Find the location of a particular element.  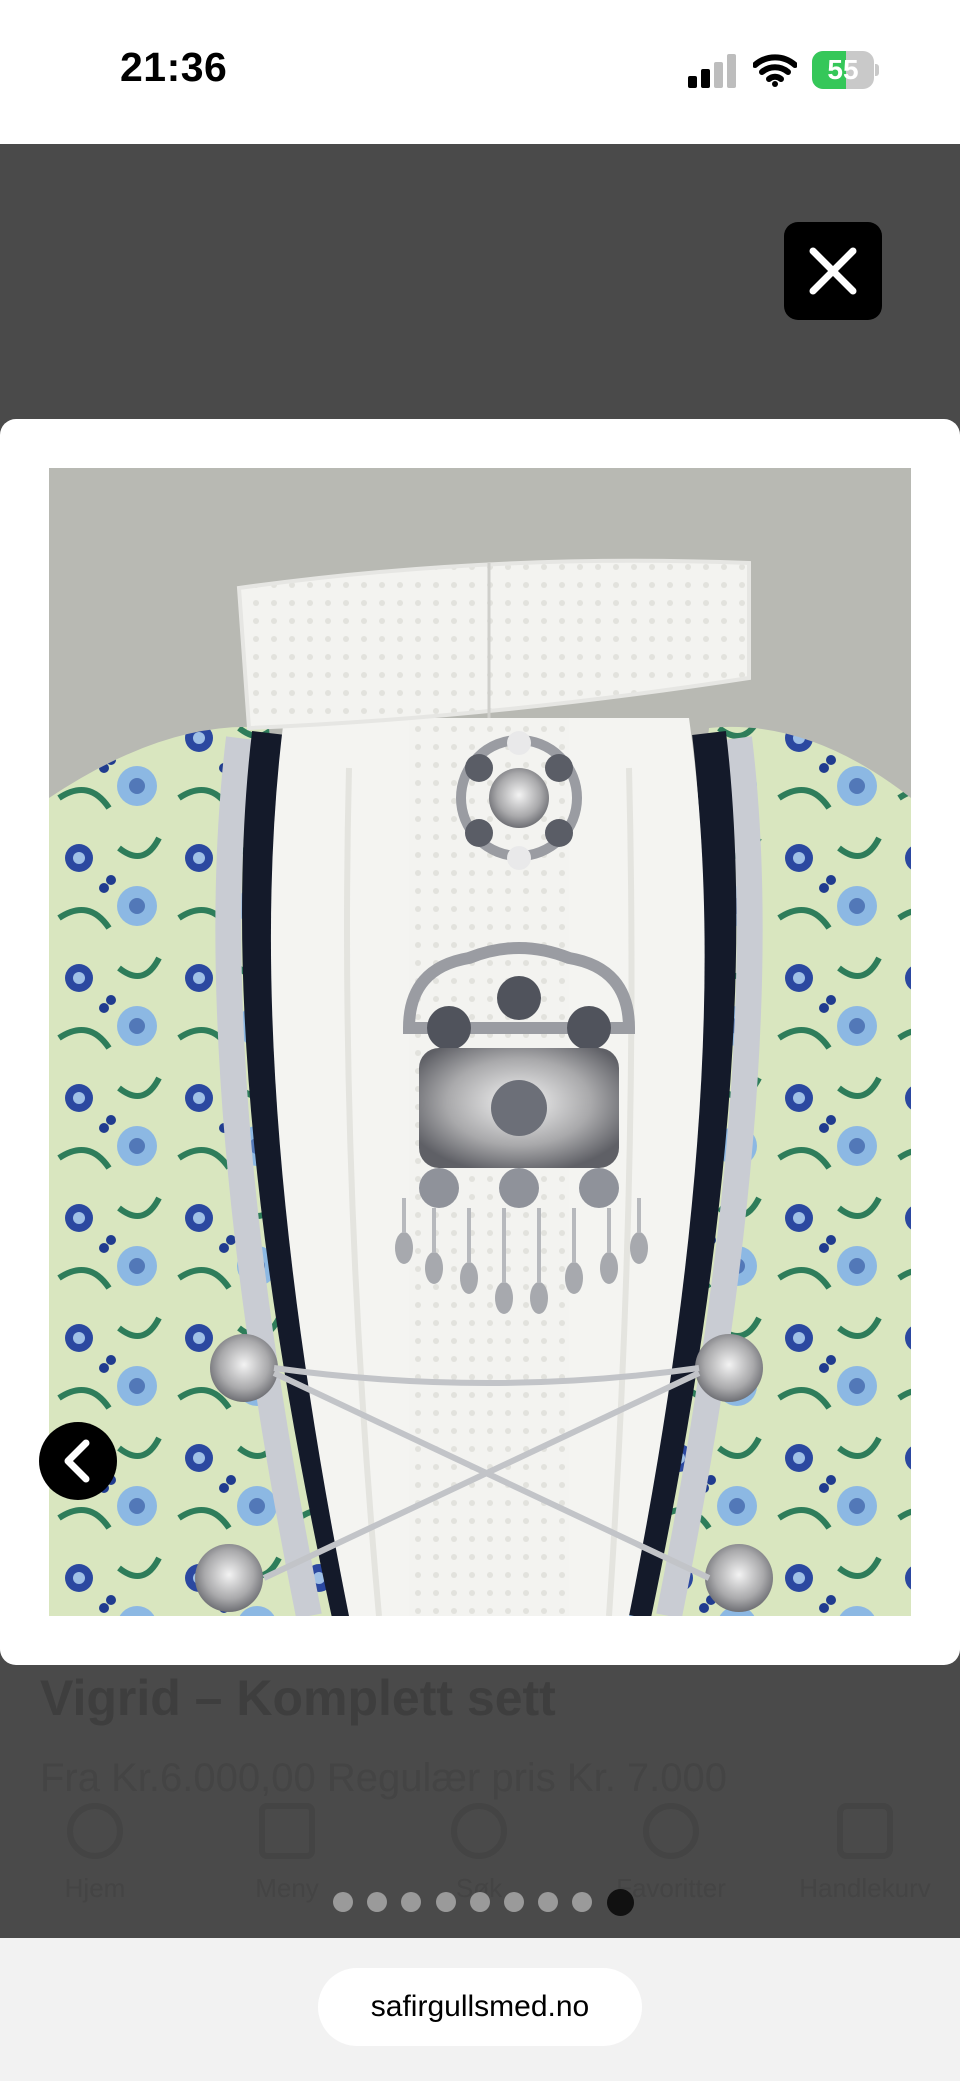

browser-url-bar: safirgullsmed.no is located at coordinates (480, 2009).